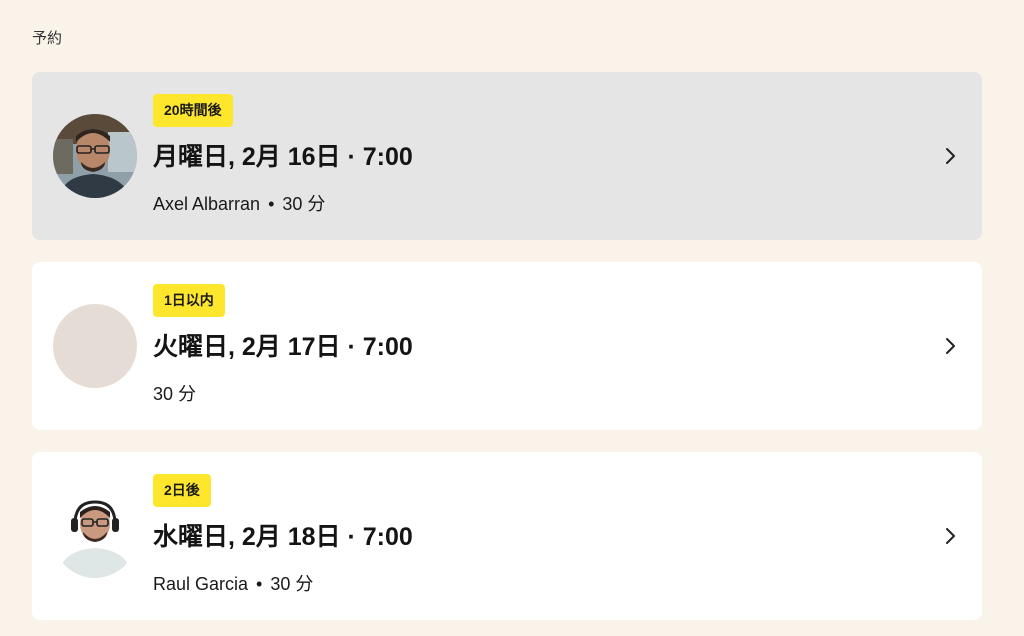  I want to click on appointment-datetime: 火曜日, 2月 17日 · 7:00, so click(283, 347).